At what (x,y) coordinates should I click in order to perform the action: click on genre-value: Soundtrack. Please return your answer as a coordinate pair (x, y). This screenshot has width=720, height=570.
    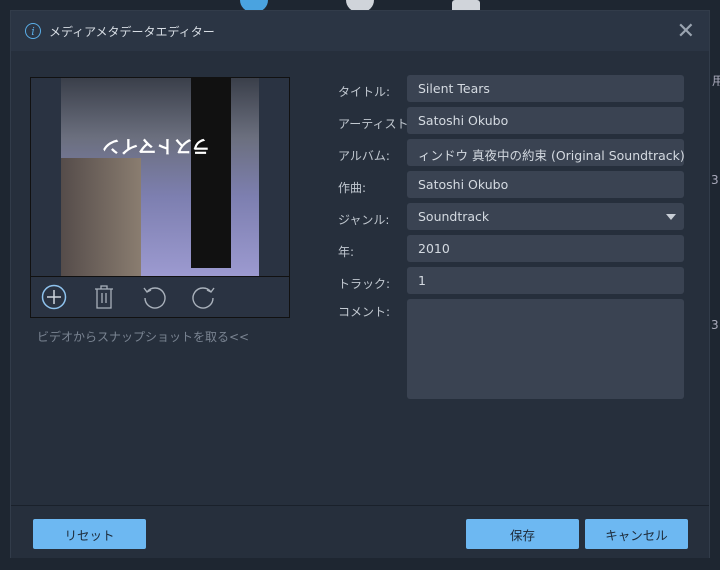
    Looking at the image, I should click on (454, 216).